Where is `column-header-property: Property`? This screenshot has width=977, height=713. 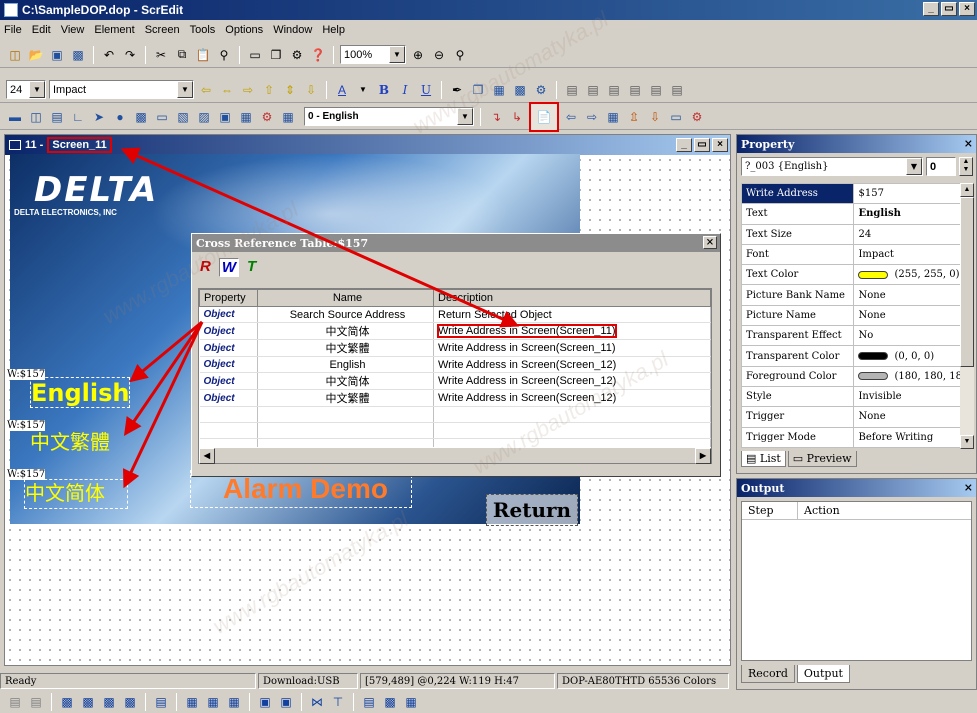 column-header-property: Property is located at coordinates (228, 298).